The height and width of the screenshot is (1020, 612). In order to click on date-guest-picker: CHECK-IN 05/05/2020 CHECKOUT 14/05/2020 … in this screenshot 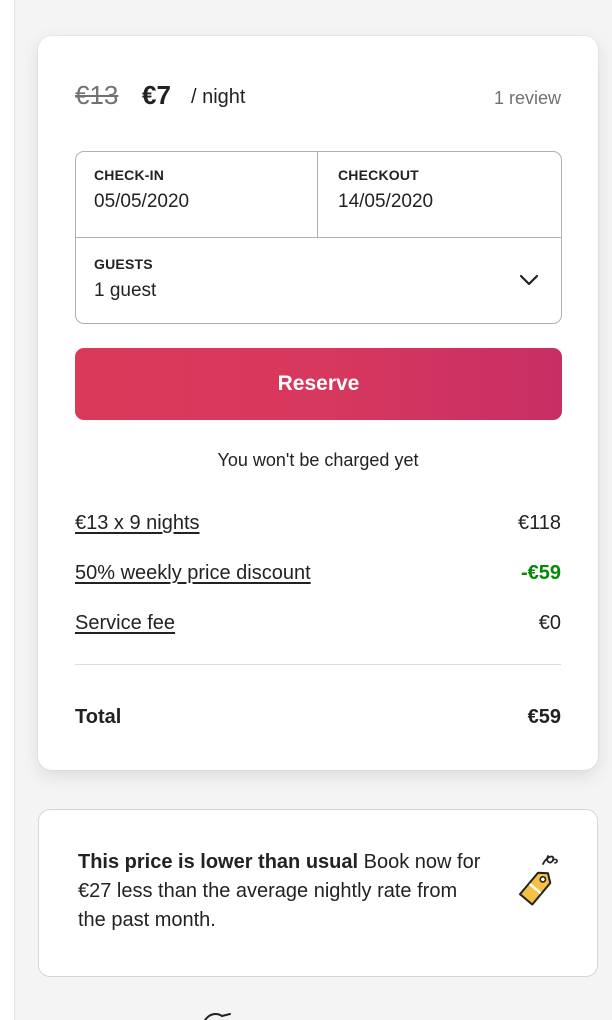, I will do `click(318, 237)`.